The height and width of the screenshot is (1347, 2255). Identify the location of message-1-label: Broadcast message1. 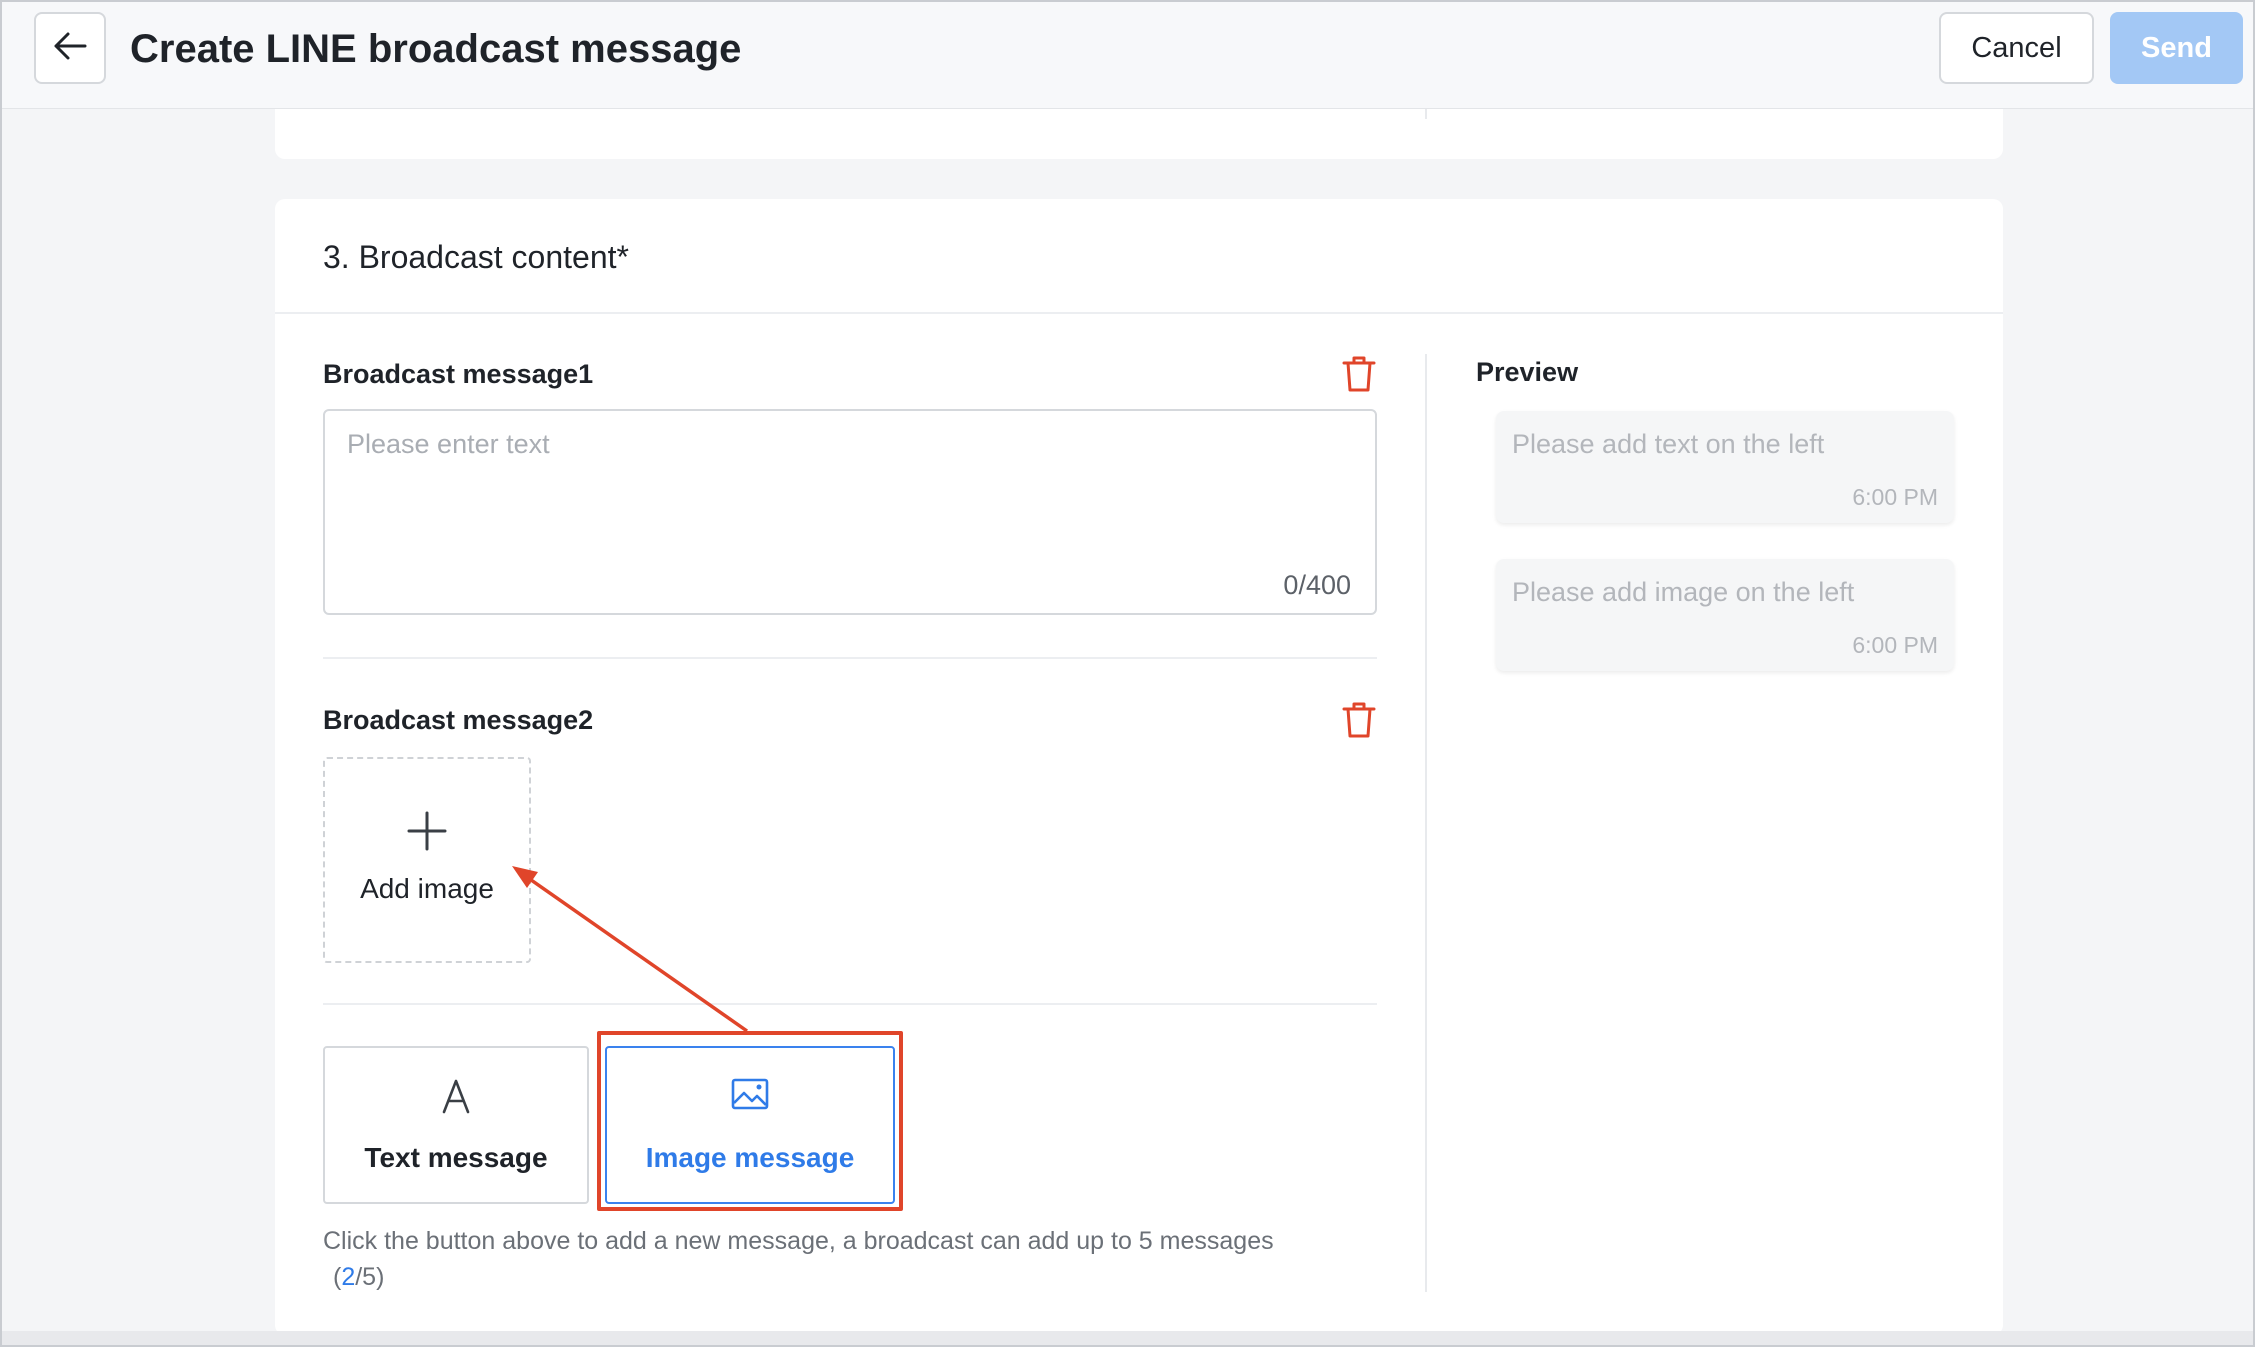
(458, 374).